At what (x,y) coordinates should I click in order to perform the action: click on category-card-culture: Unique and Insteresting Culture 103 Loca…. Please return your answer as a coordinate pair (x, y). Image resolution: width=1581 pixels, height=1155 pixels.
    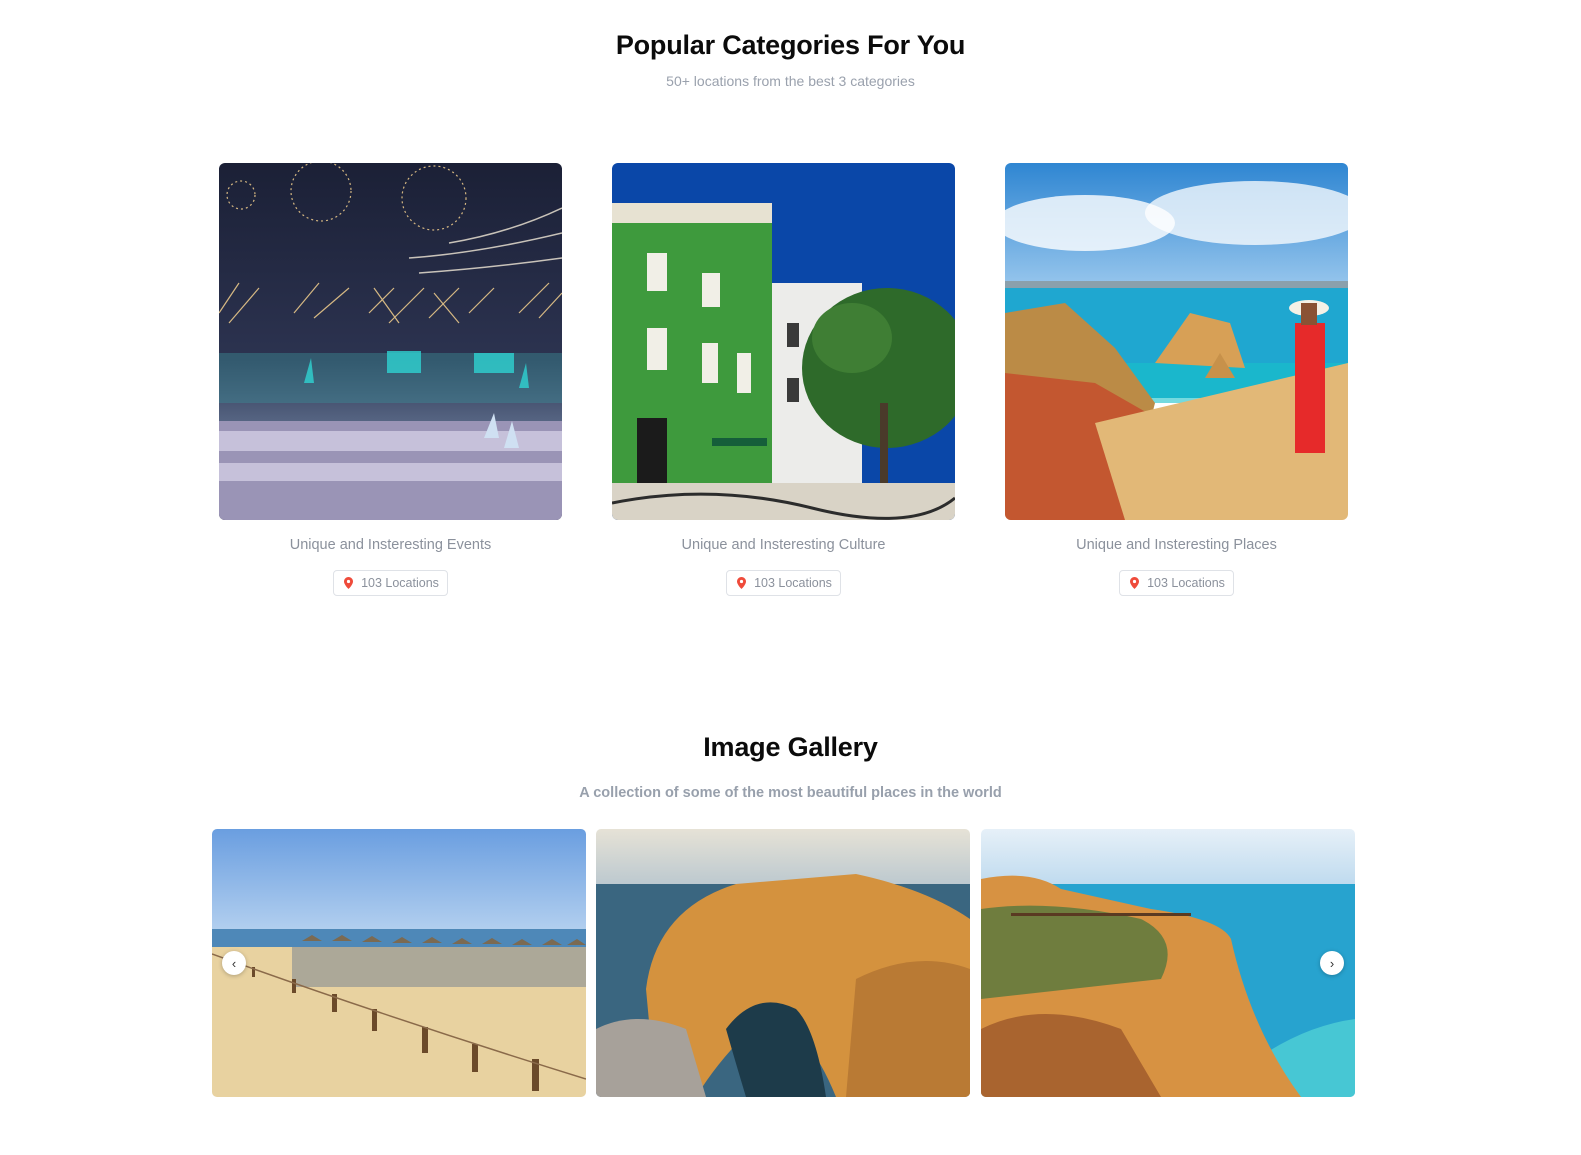
    Looking at the image, I should click on (783, 379).